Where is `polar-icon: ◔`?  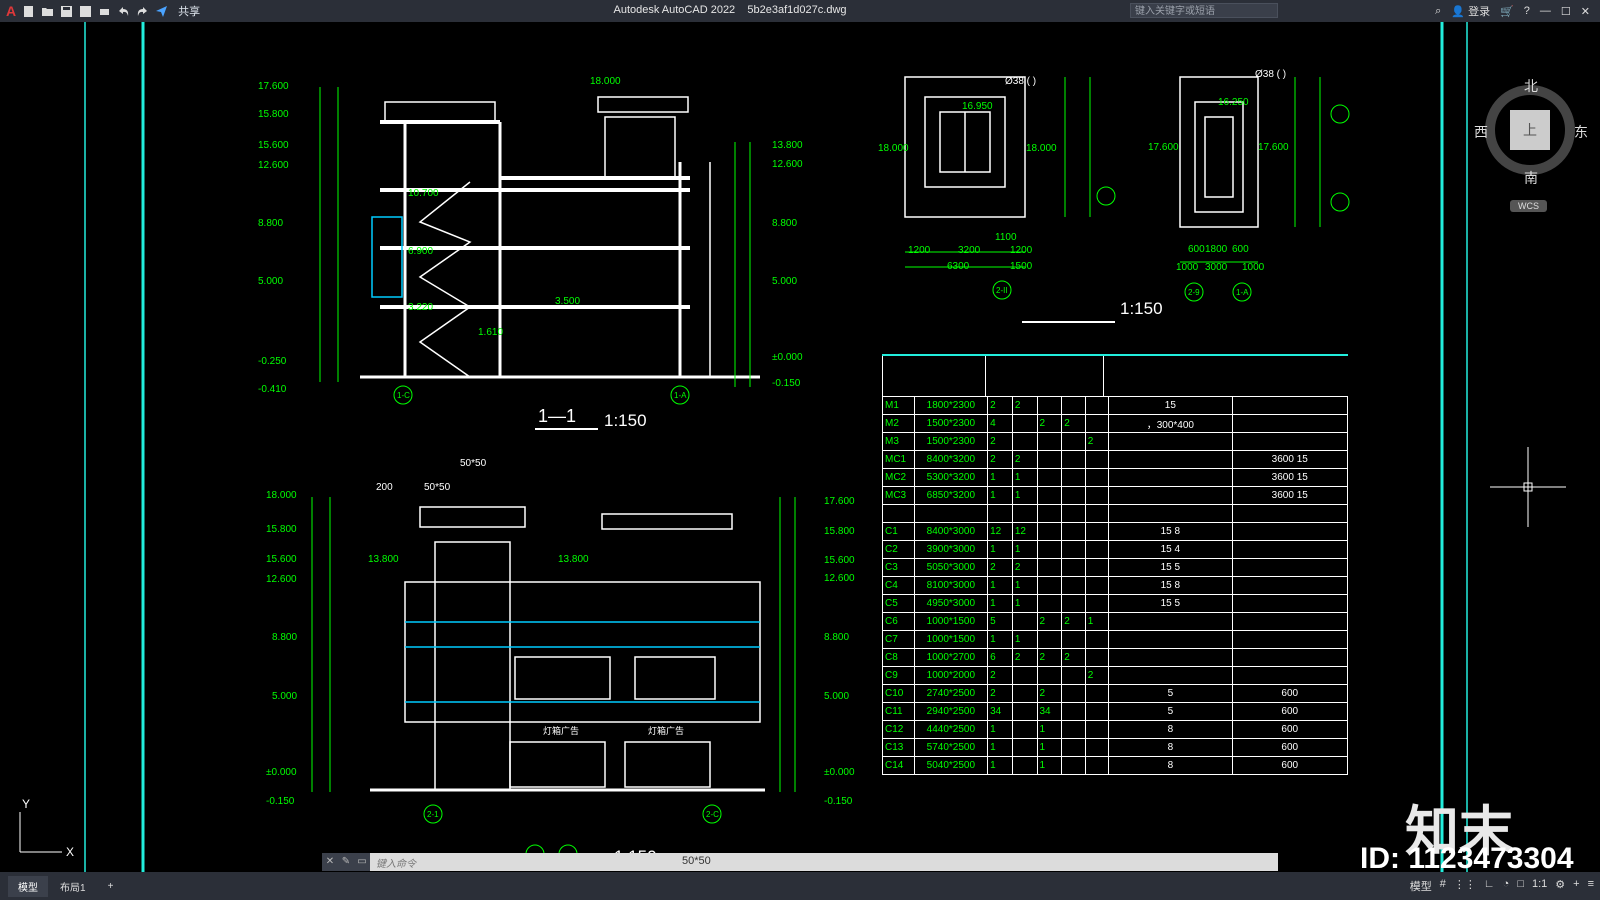 polar-icon: ◔ is located at coordinates (1506, 886).